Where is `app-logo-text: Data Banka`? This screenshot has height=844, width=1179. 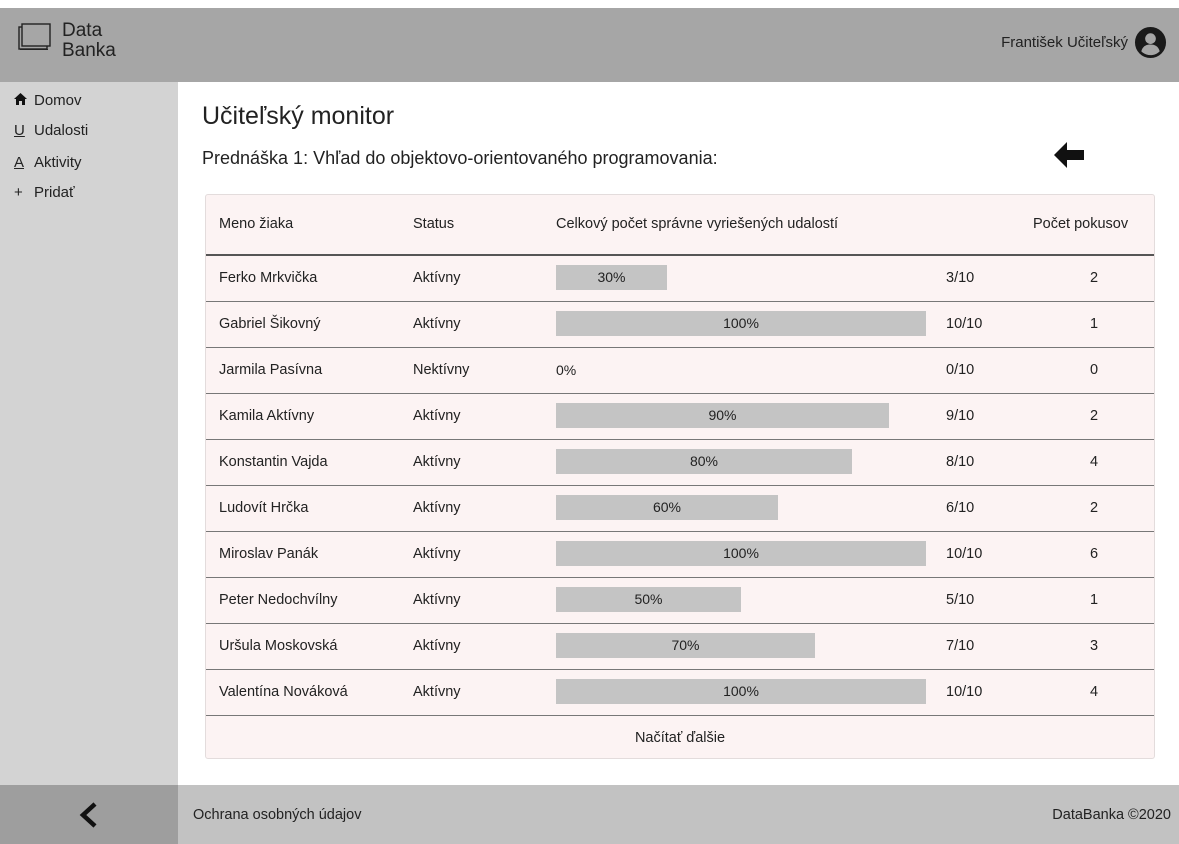 app-logo-text: Data Banka is located at coordinates (89, 41).